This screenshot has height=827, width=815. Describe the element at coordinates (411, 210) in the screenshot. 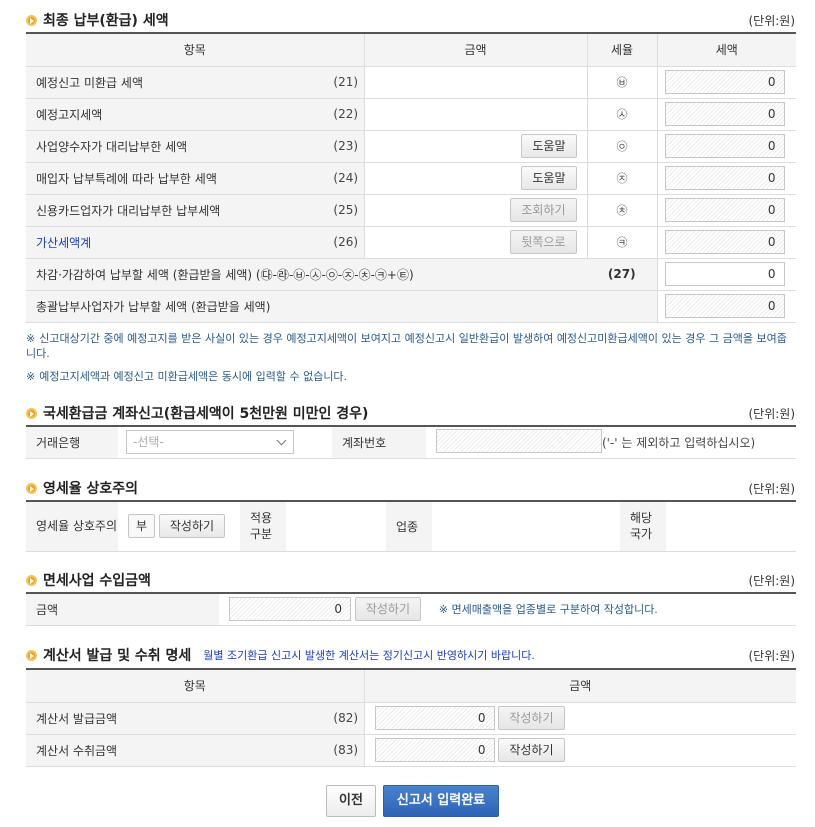

I see `table-row: 신용카드업자가 대리납부한 납부세액 (25) 조회하기 ㉩ 0` at that location.